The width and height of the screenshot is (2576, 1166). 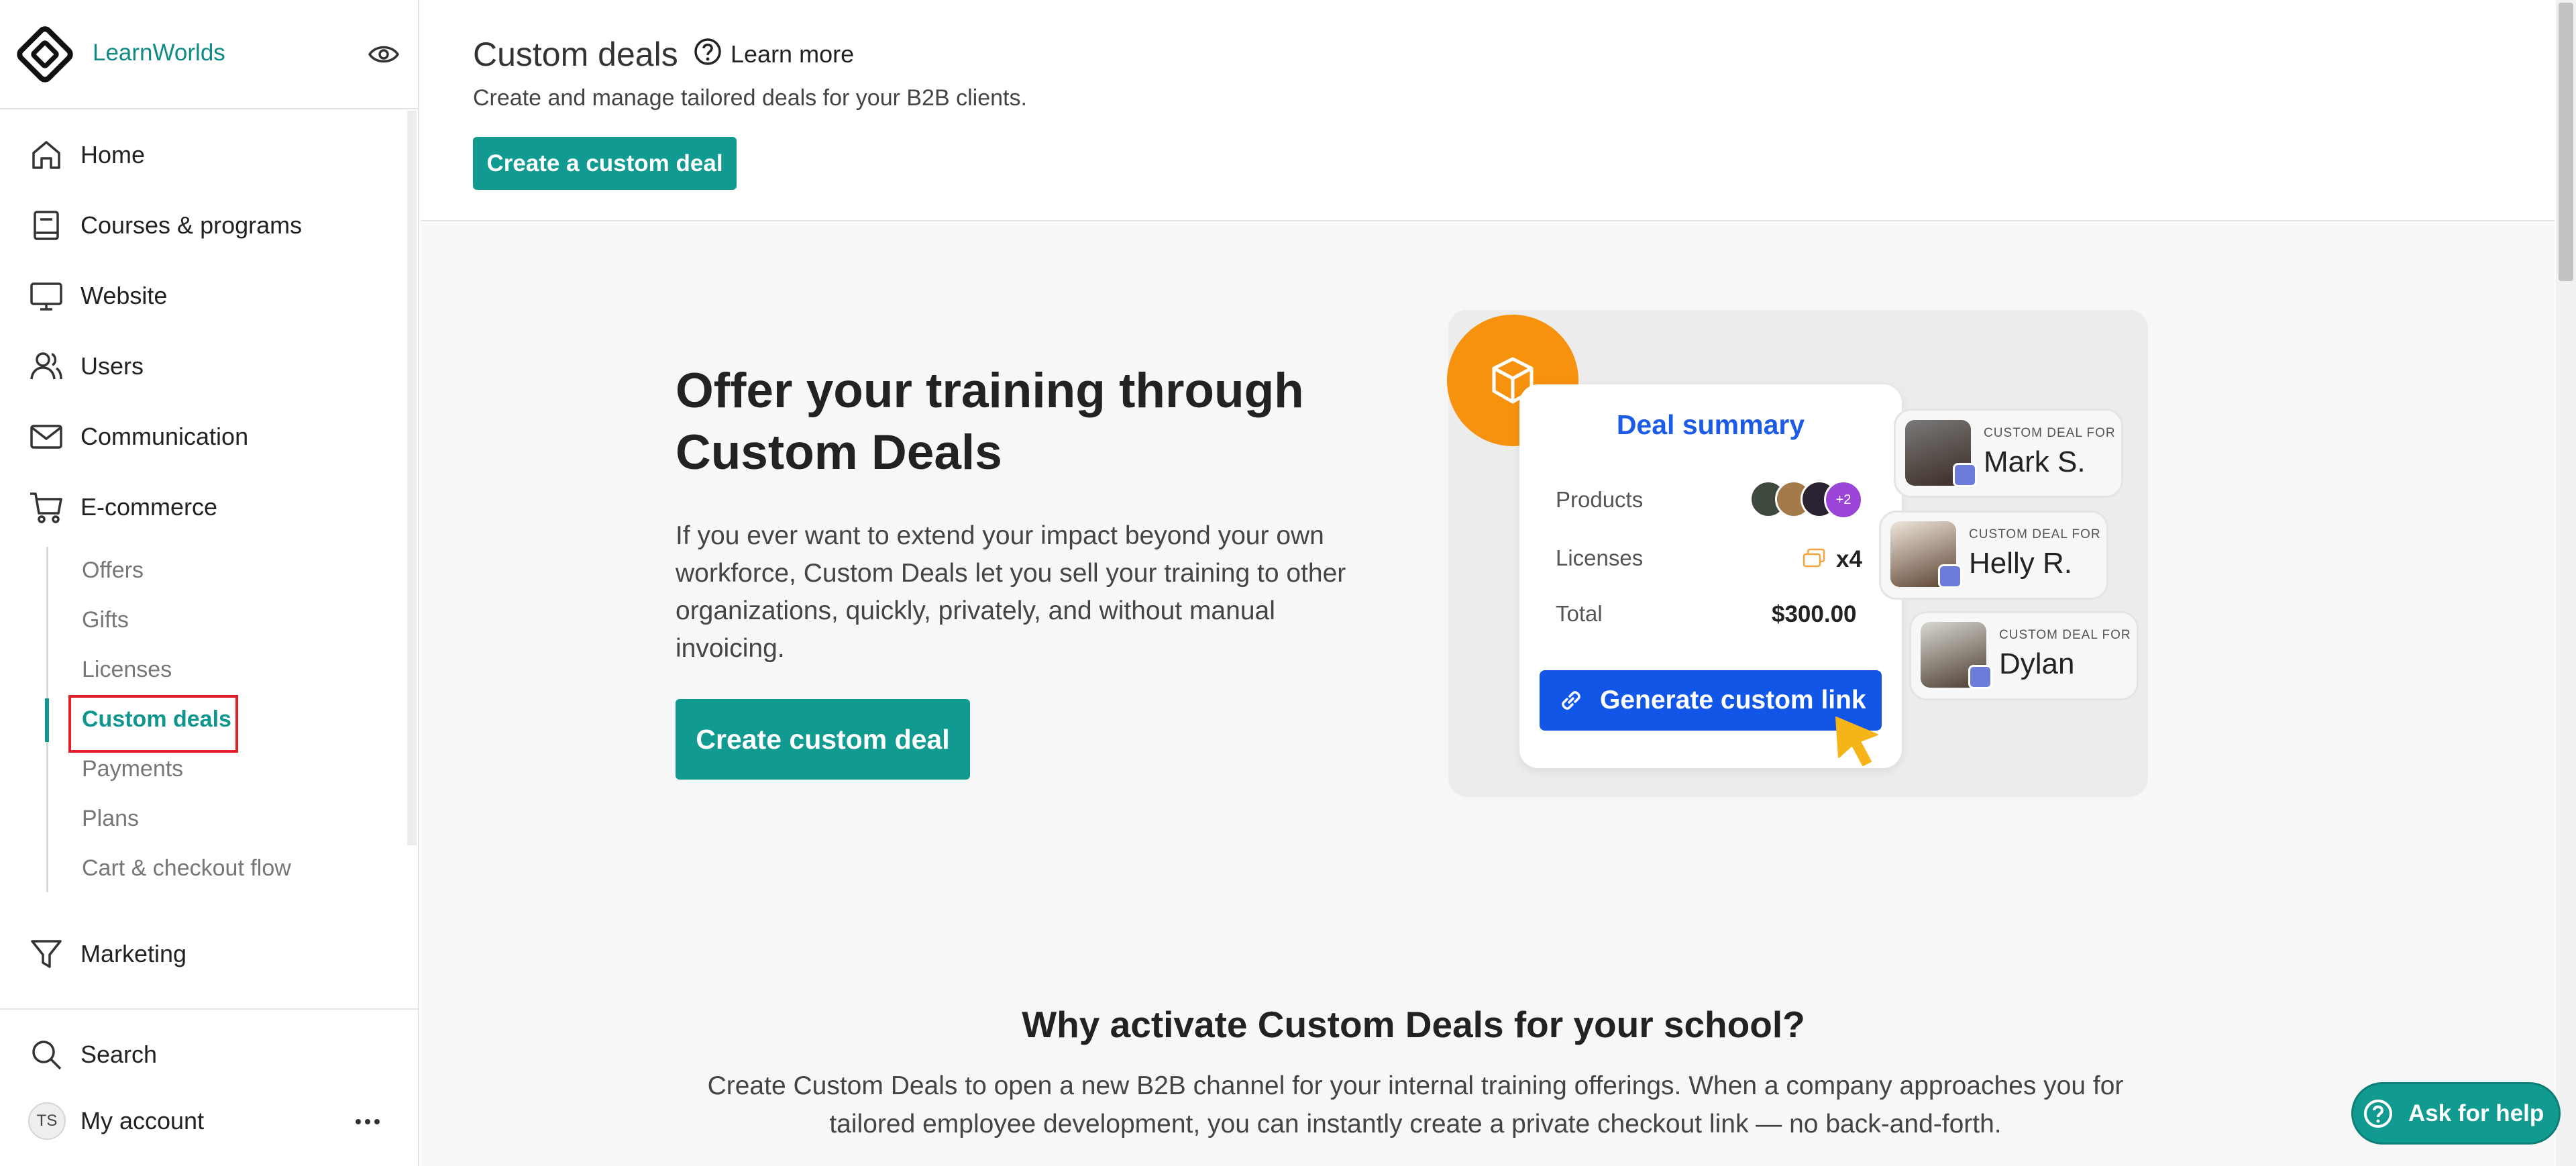 I want to click on nav-item-ecommerce: E-commerce, so click(x=203, y=507).